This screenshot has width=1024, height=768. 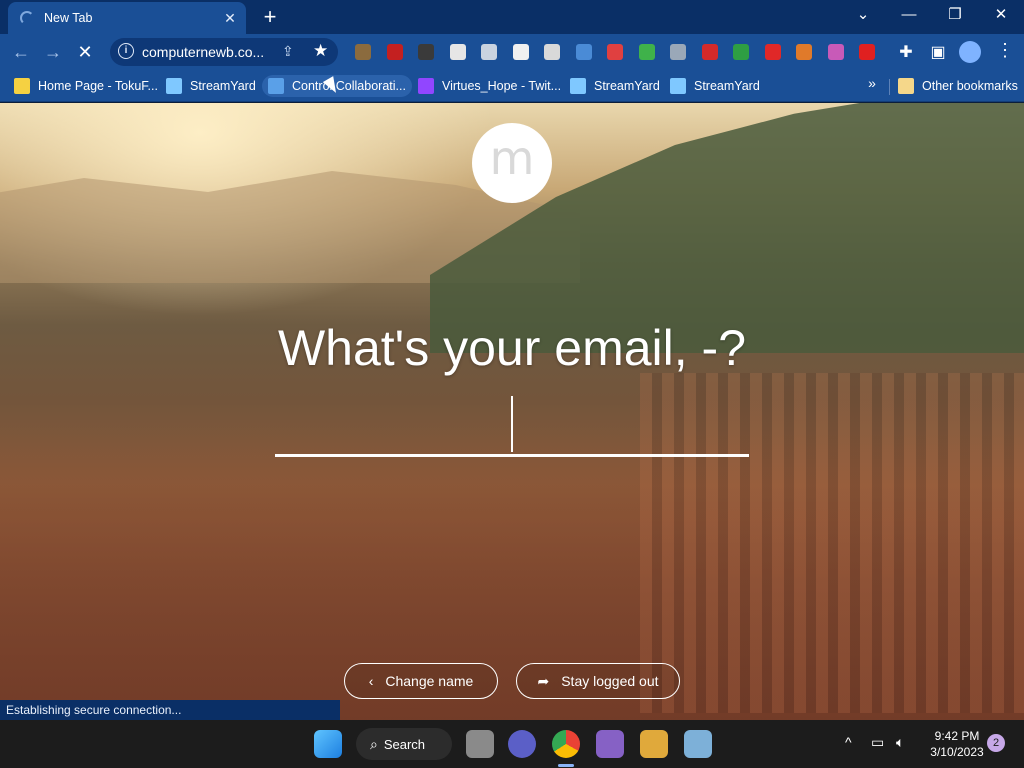 I want to click on clock-date: 3/10/2023, so click(x=957, y=752).